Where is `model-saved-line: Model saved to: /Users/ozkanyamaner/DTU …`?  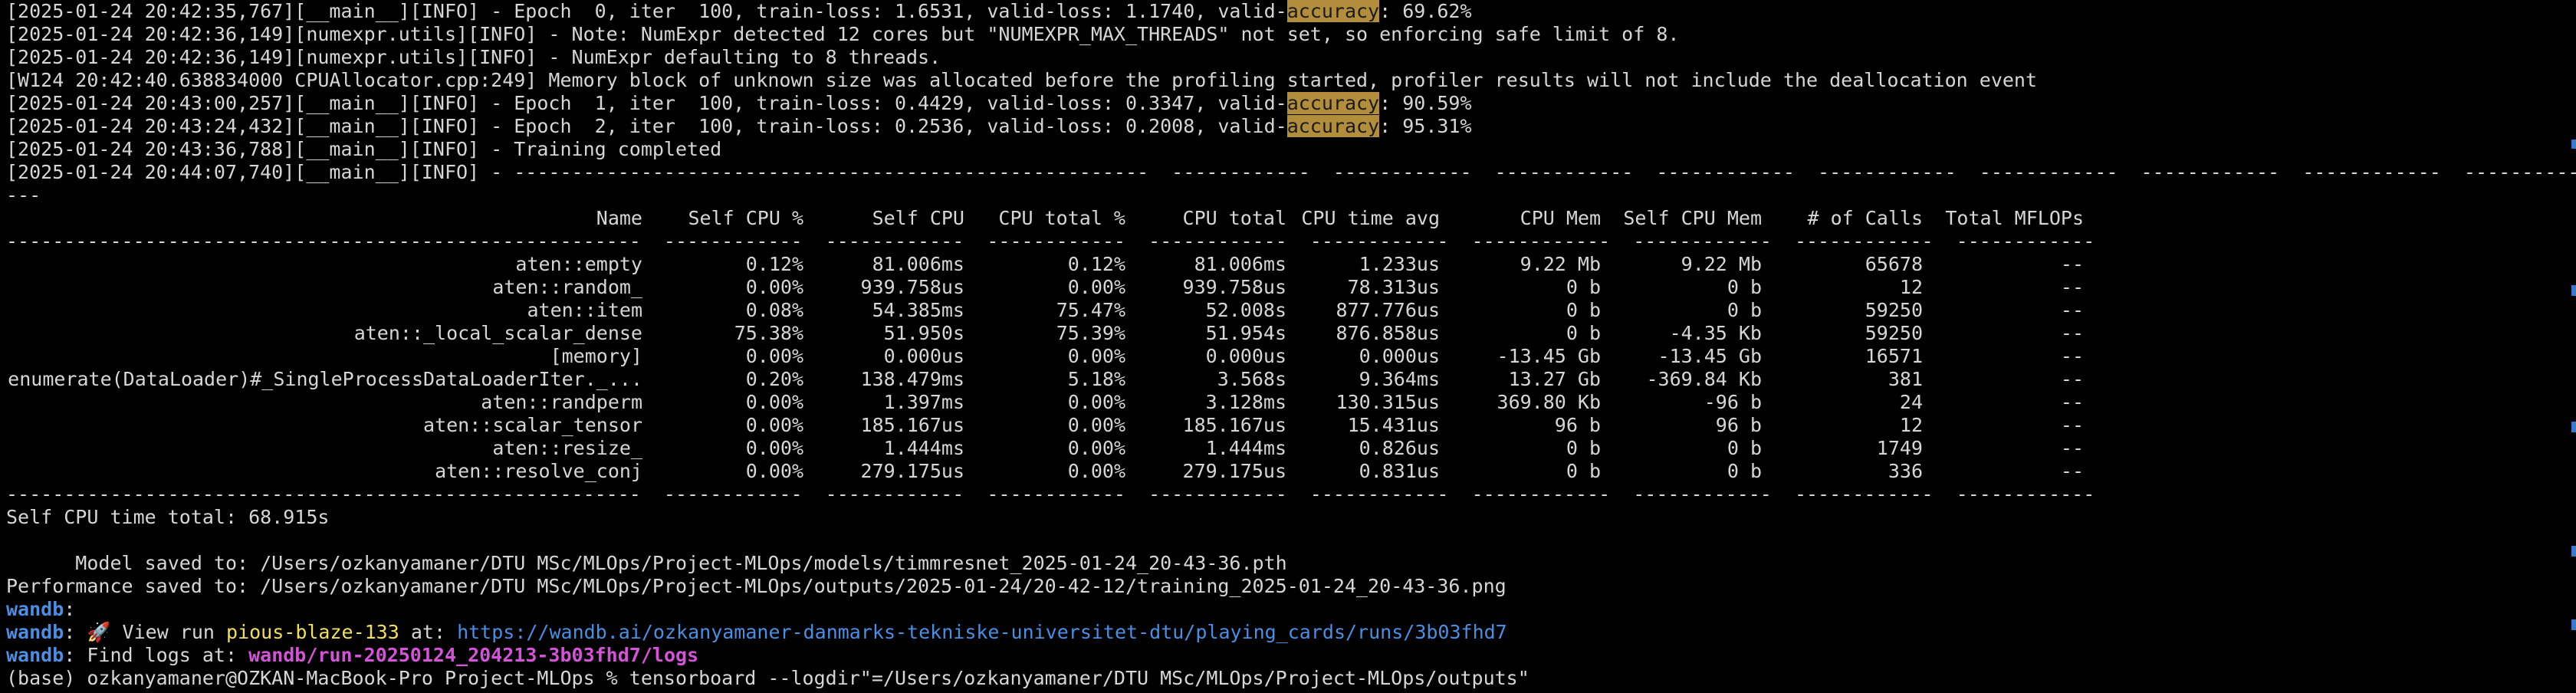
model-saved-line: Model saved to: /Users/ozkanyamaner/DTU … is located at coordinates (646, 563).